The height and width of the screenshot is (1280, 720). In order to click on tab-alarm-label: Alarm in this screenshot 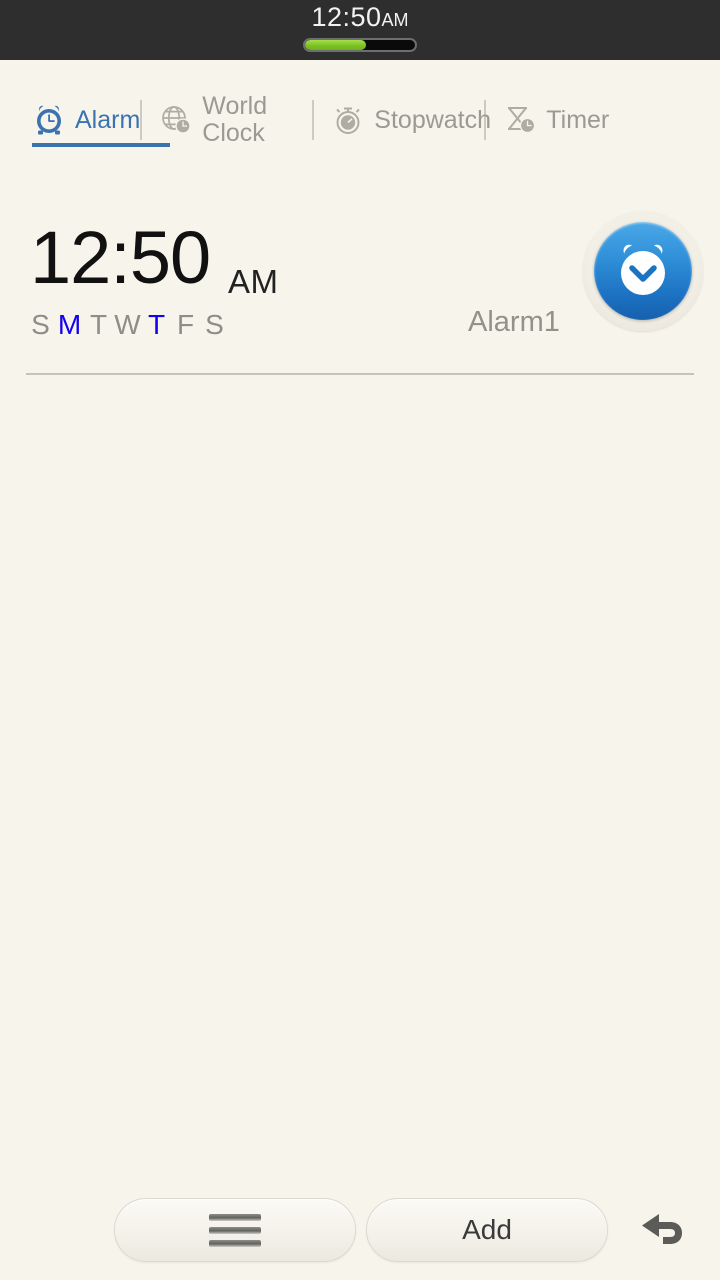, I will do `click(108, 119)`.